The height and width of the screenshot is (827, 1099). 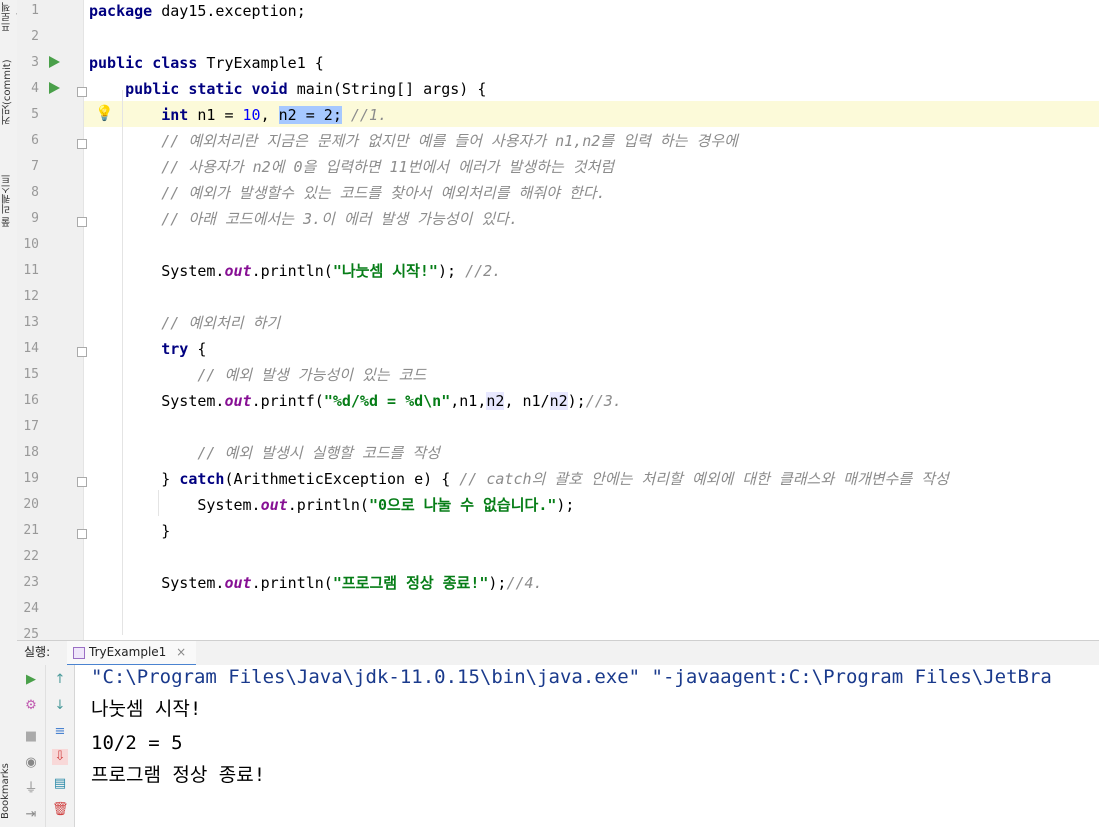 What do you see at coordinates (342, 479) in the screenshot?
I see `code-token: (ArithmeticException e) {` at bounding box center [342, 479].